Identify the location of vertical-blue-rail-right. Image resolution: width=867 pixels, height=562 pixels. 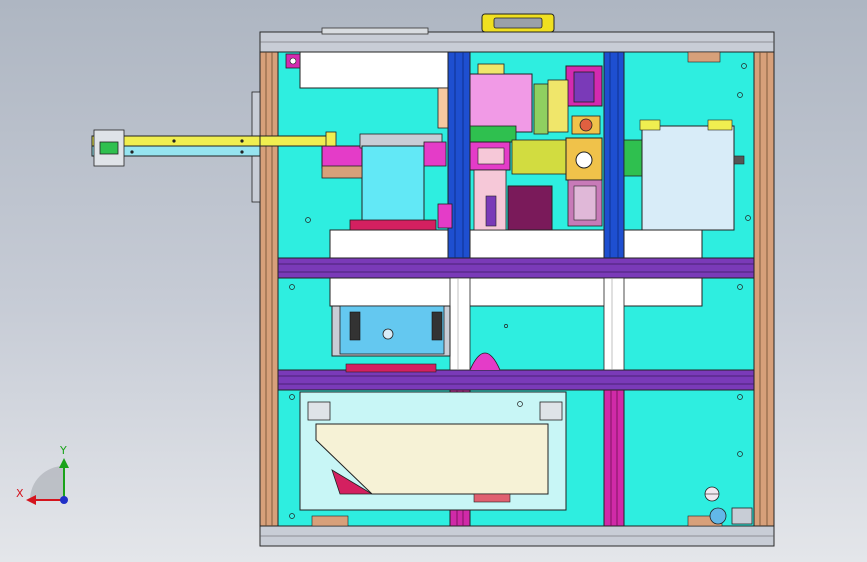
(614, 155).